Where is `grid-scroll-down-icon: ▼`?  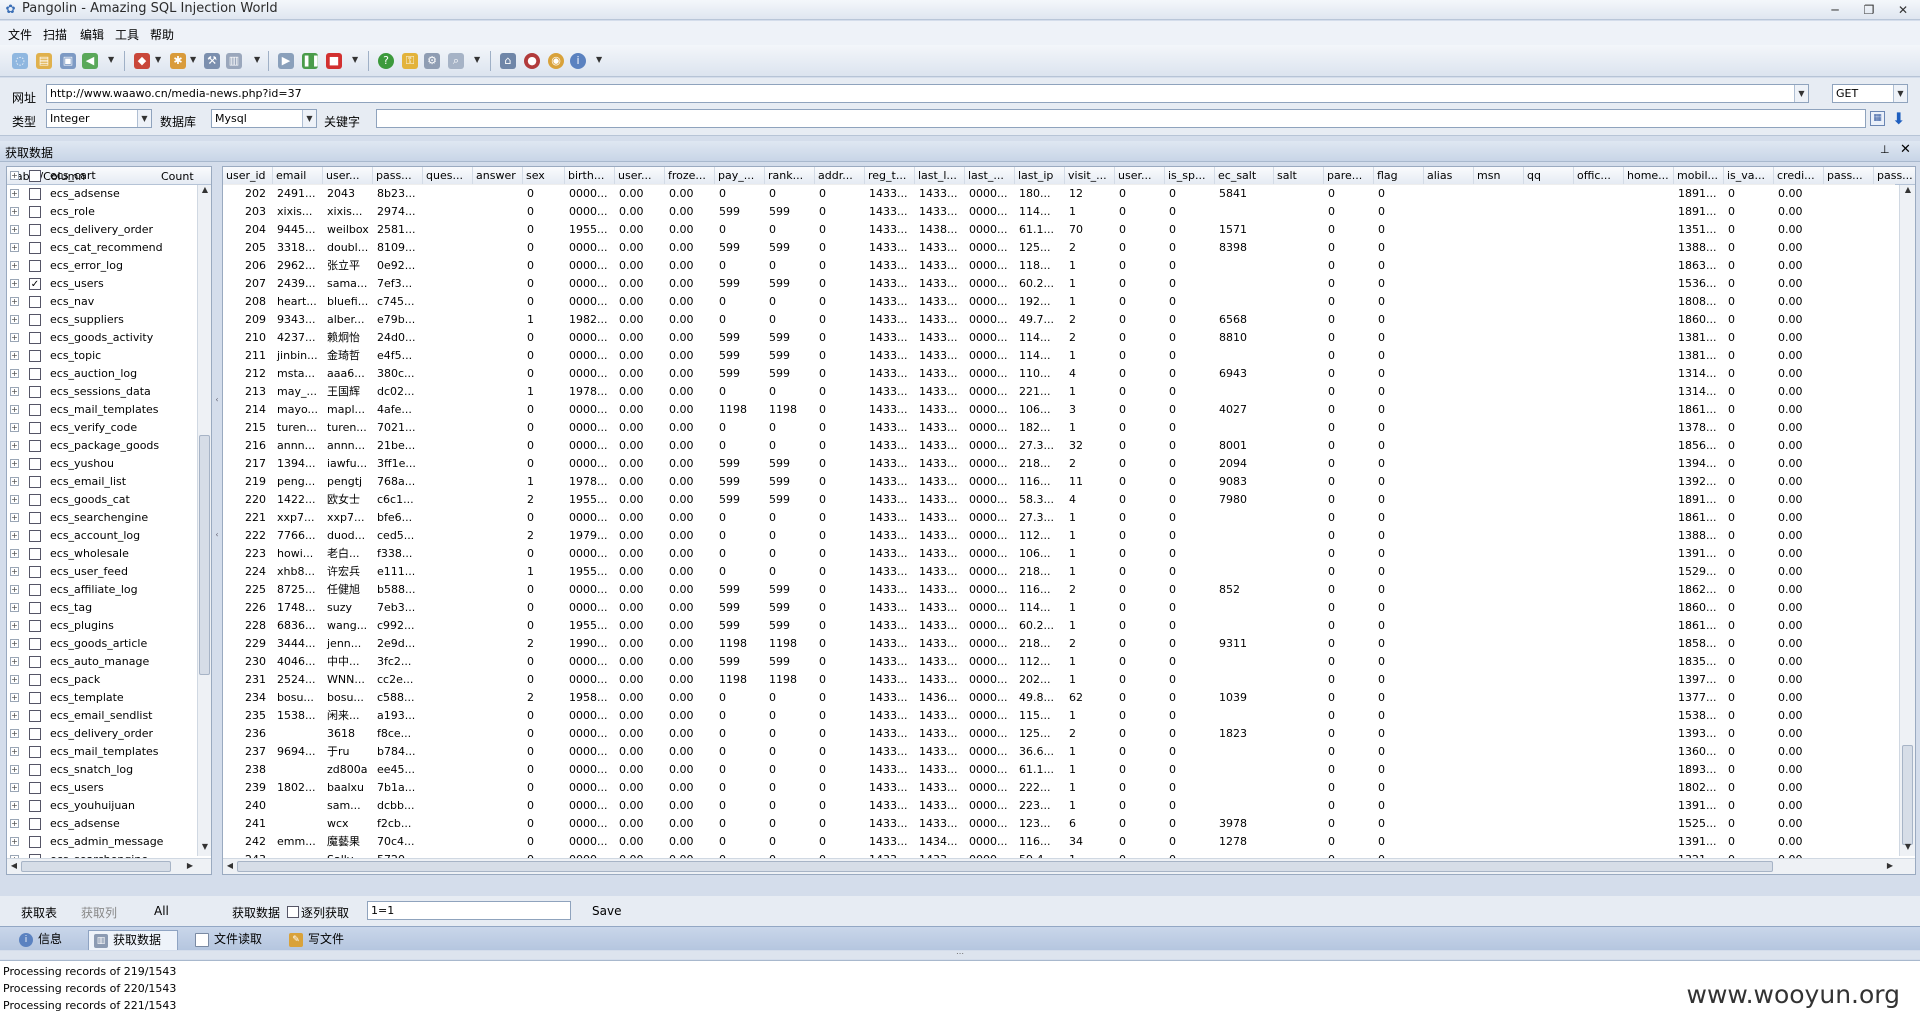
grid-scroll-down-icon: ▼ is located at coordinates (1908, 846).